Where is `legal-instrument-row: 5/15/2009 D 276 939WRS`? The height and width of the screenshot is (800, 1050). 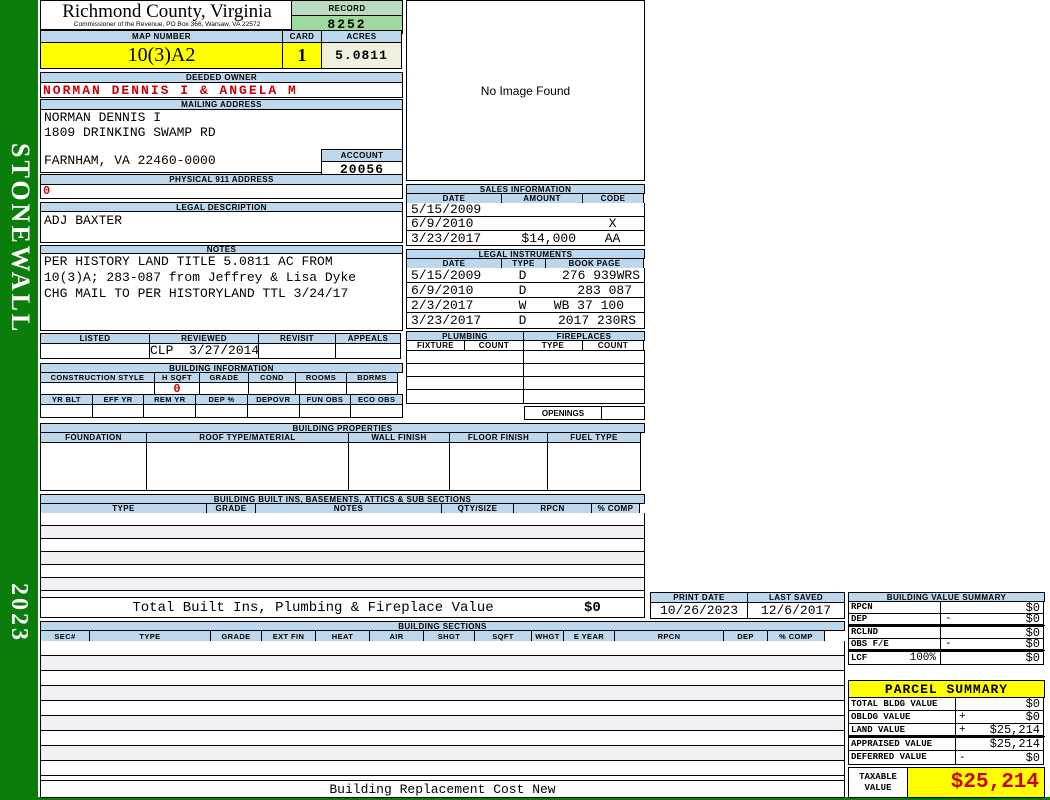
legal-instrument-row: 5/15/2009 D 276 939WRS is located at coordinates (525, 275).